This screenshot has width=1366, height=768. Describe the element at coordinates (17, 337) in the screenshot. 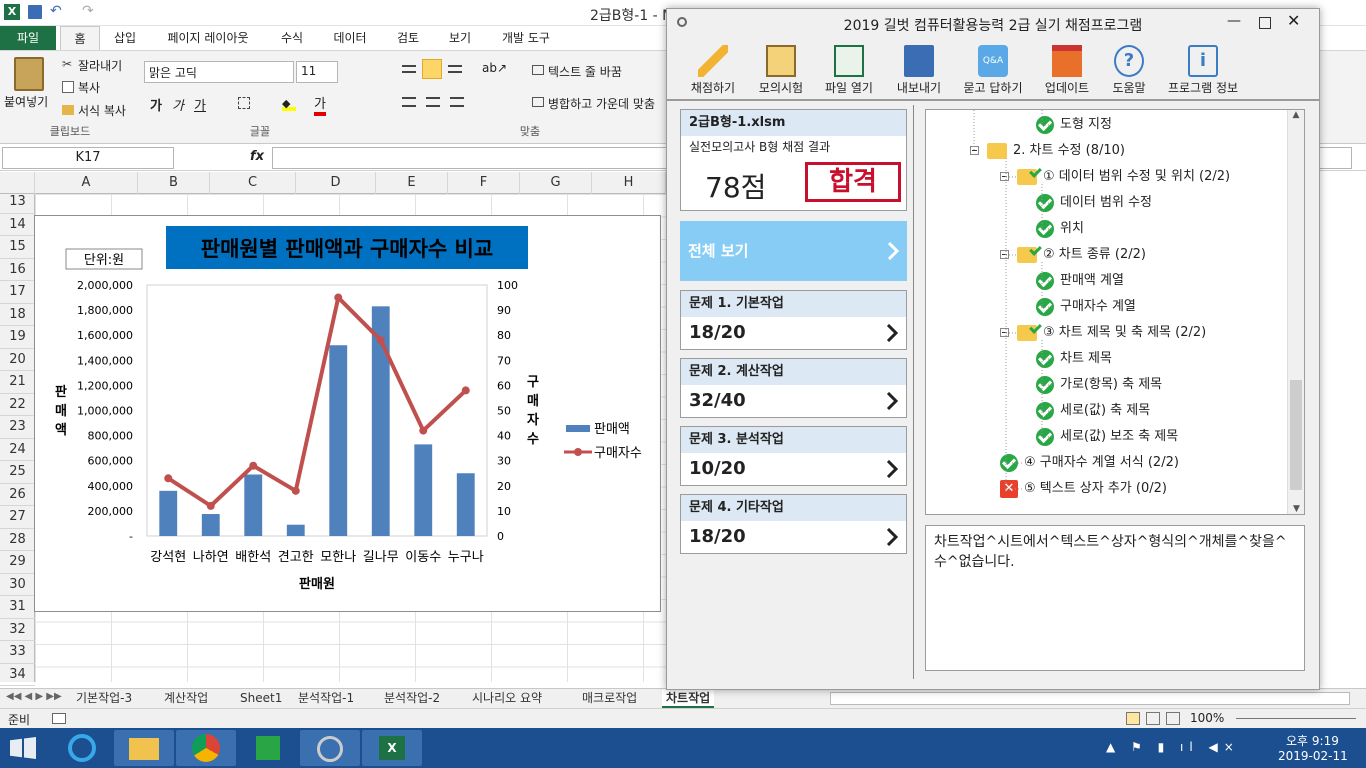

I see `row-header: 19` at that location.